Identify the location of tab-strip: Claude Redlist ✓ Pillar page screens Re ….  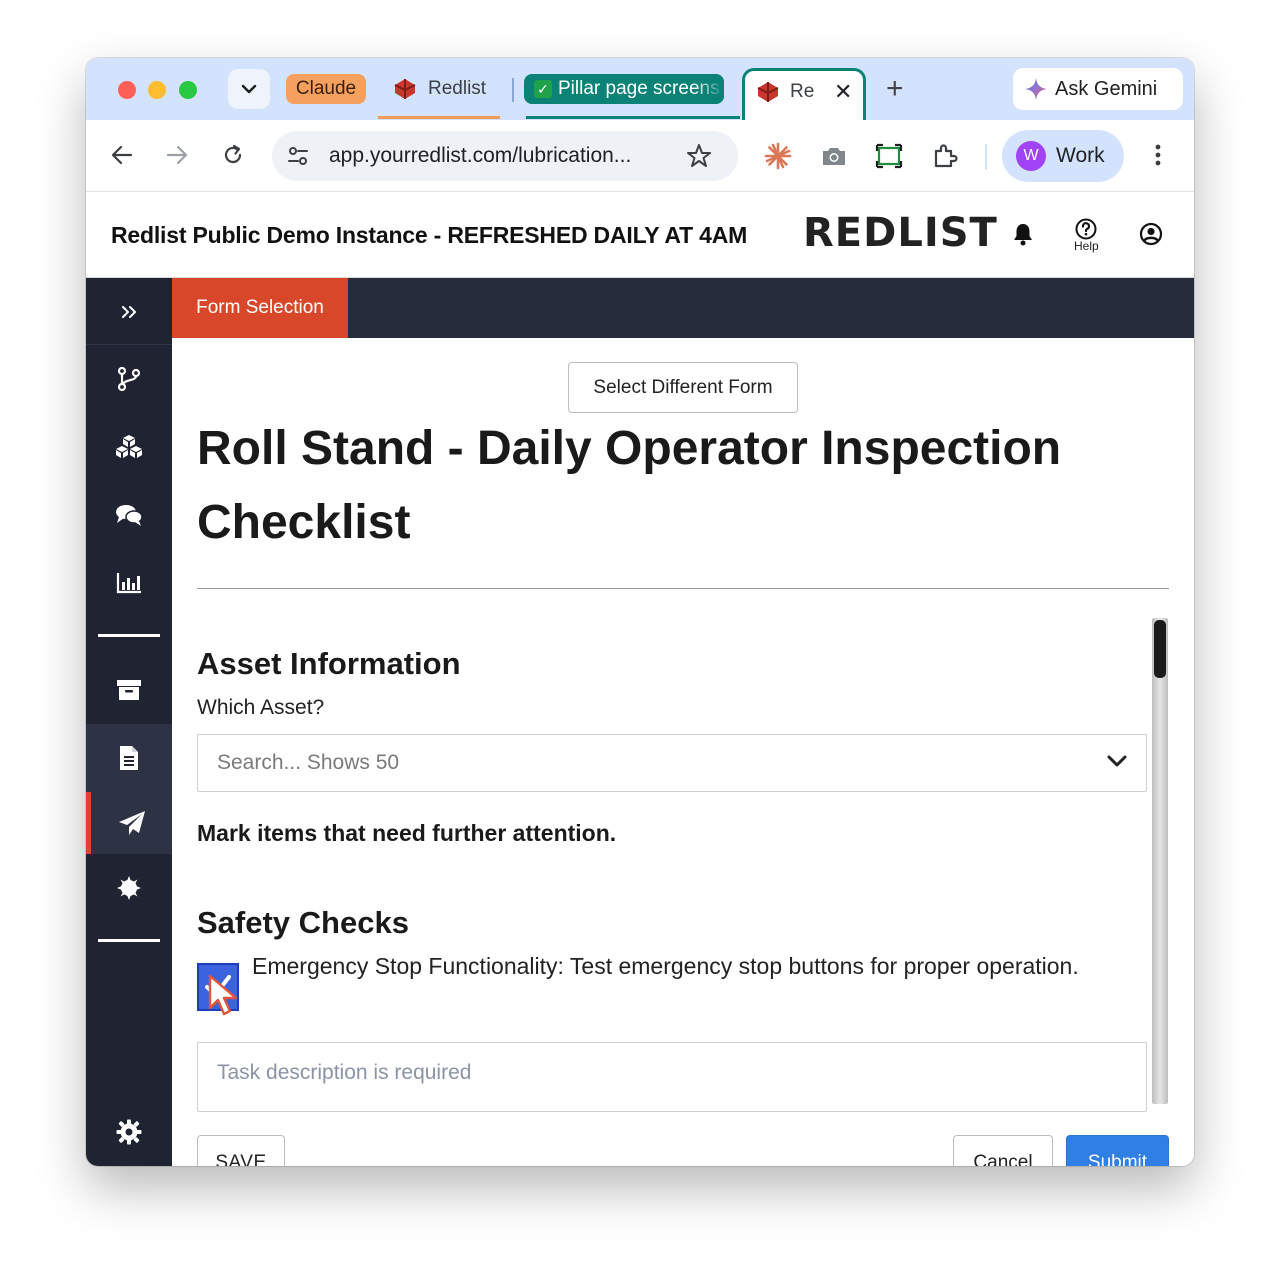
(640, 89).